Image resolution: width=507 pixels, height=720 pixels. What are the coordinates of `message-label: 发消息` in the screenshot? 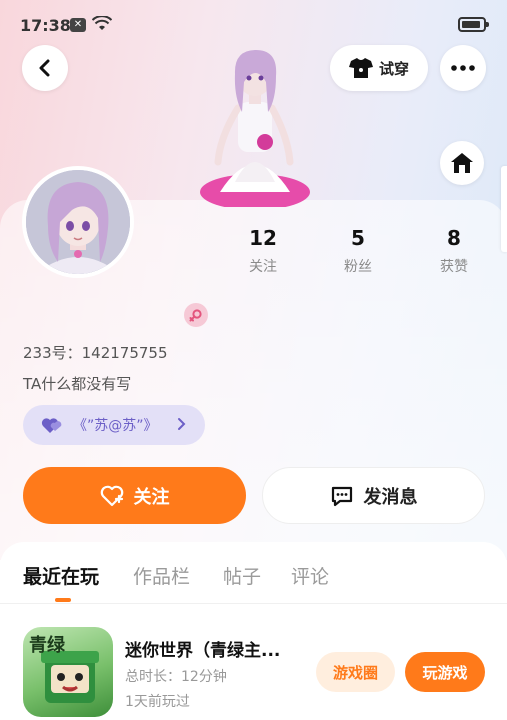 It's located at (390, 497).